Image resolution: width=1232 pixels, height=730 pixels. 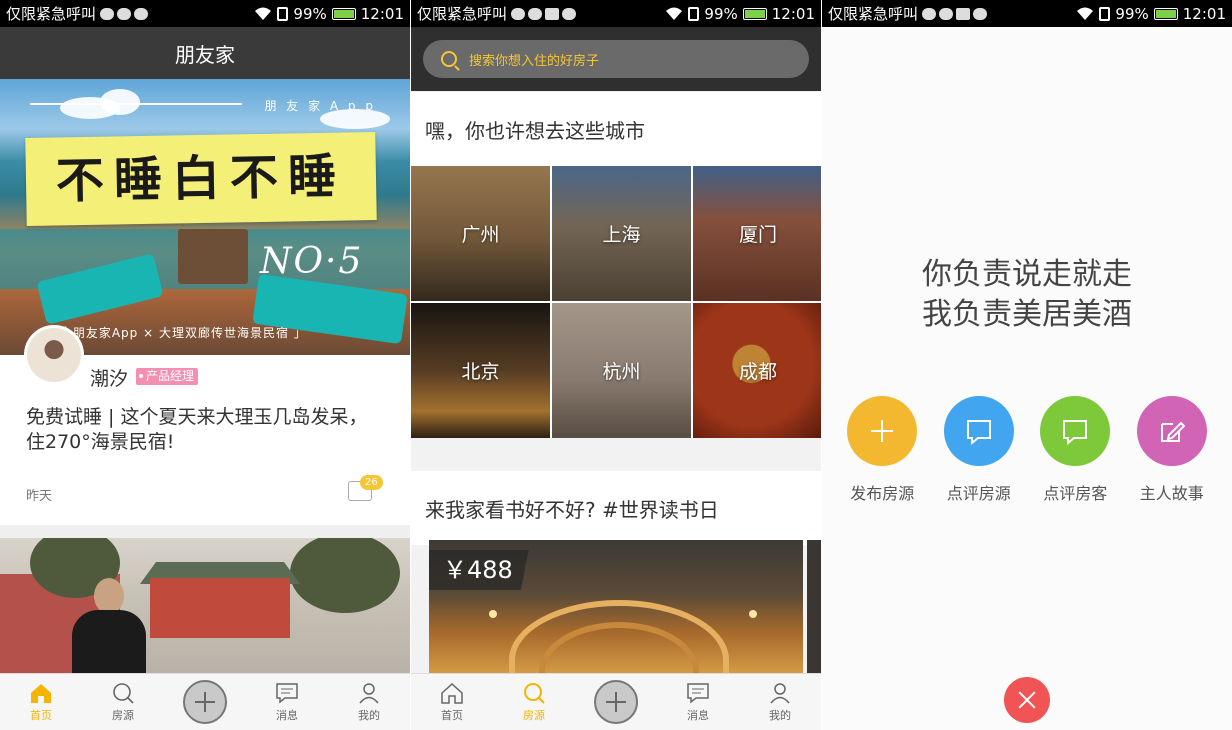 I want to click on author-name: 潮汐, so click(x=109, y=377).